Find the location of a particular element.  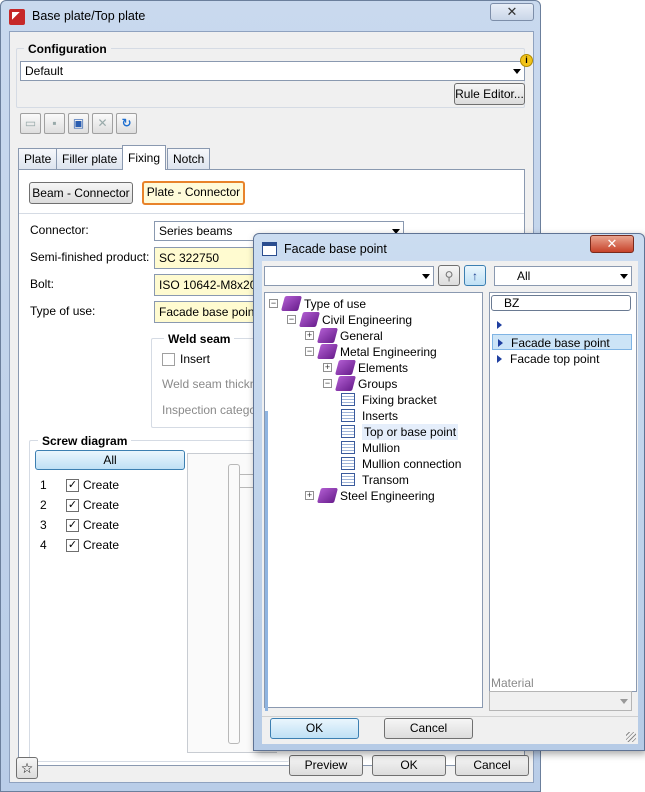

list-item: Facade base point is located at coordinates (562, 342).